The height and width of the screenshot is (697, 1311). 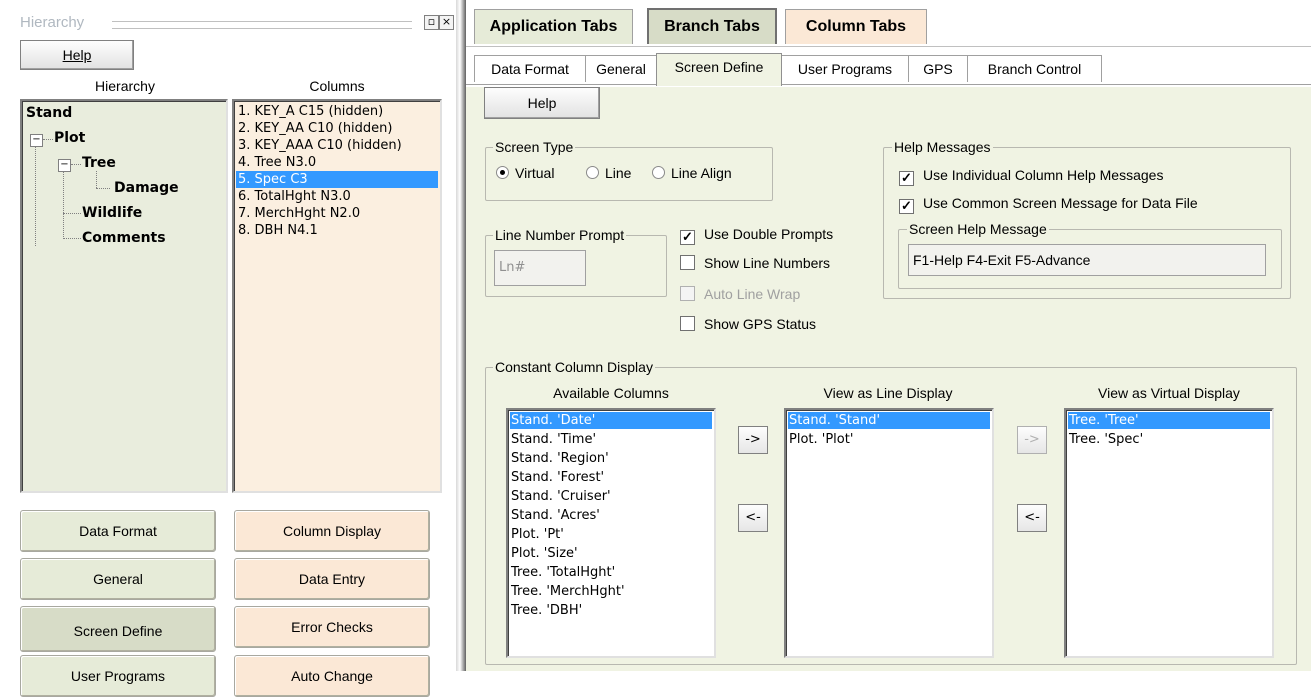 I want to click on subtab-data-format: Data Format, so click(x=530, y=68).